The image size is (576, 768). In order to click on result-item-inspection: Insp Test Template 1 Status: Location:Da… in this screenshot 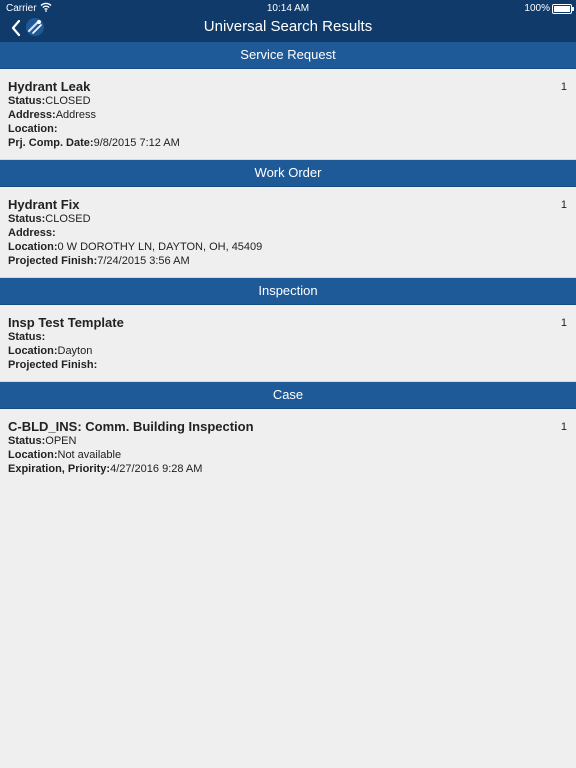, I will do `click(288, 343)`.